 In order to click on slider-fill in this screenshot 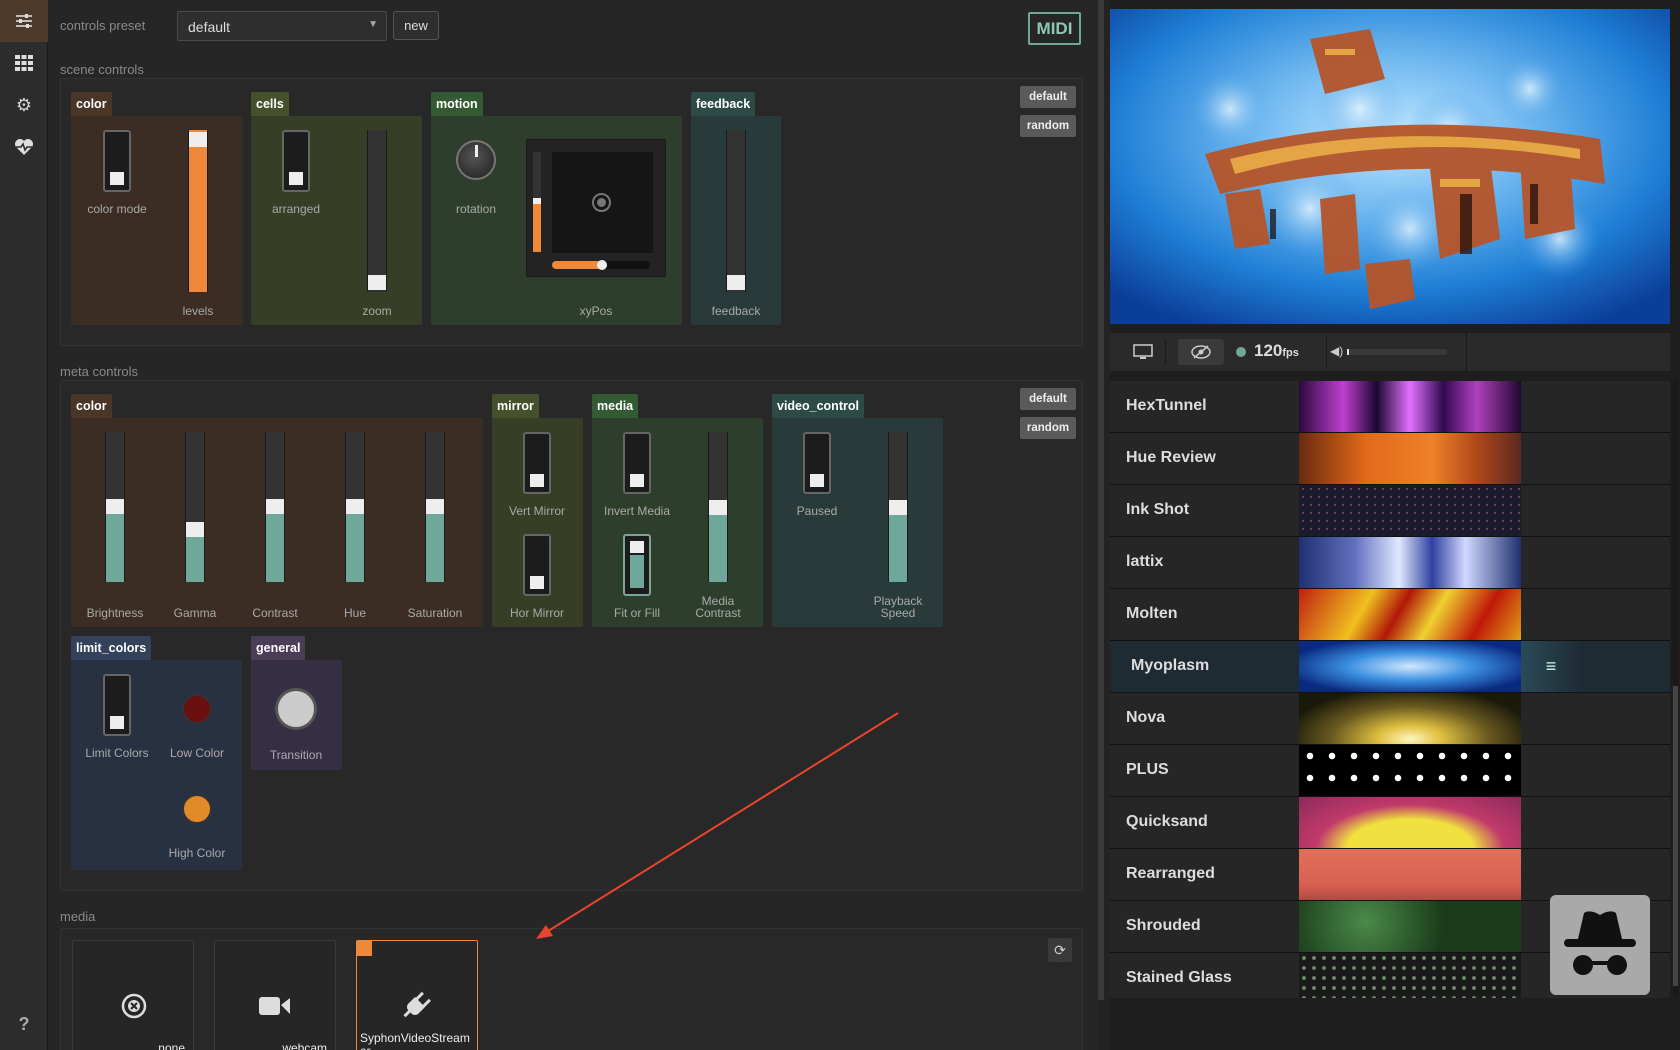, I will do `click(195, 559)`.